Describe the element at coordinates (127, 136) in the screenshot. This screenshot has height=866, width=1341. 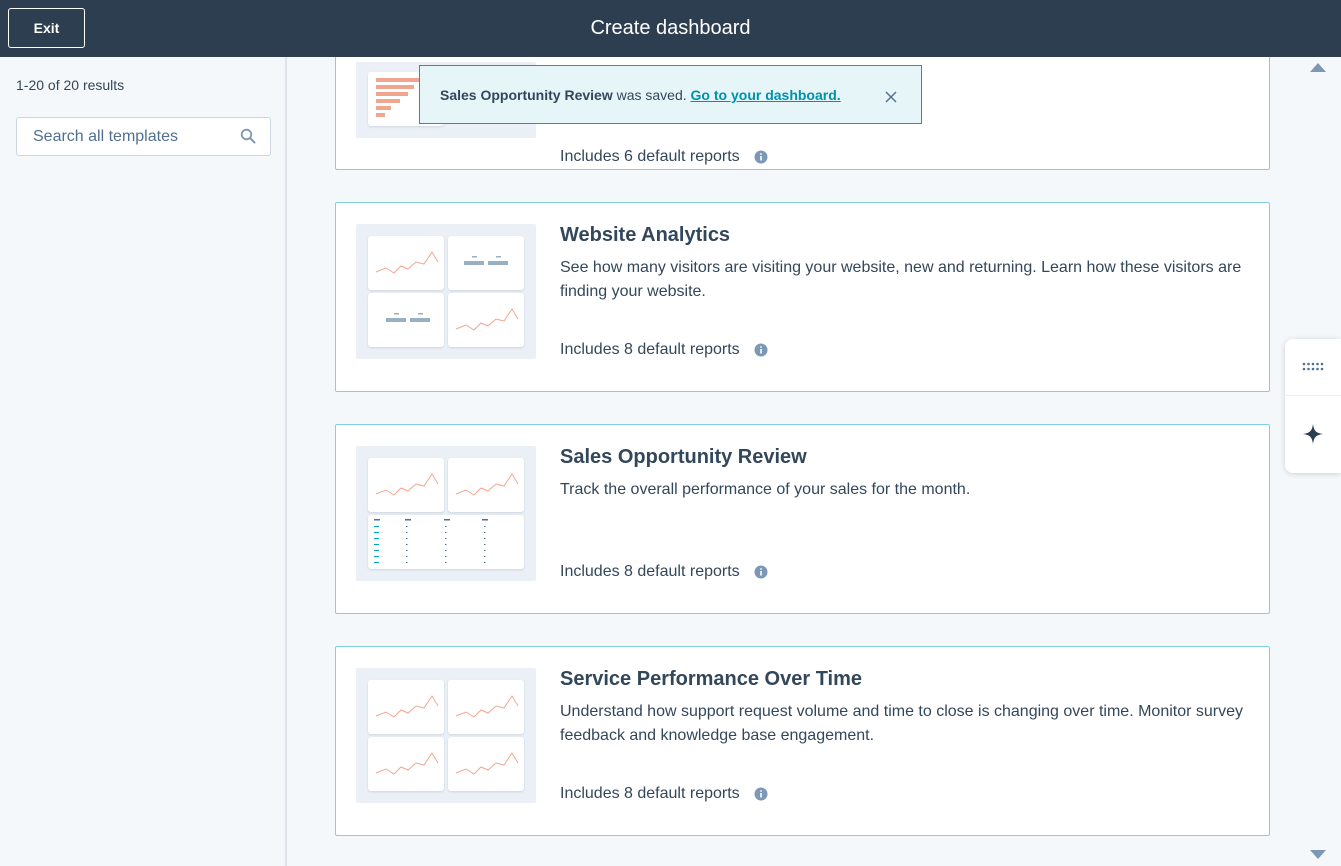
I see `search-input` at that location.